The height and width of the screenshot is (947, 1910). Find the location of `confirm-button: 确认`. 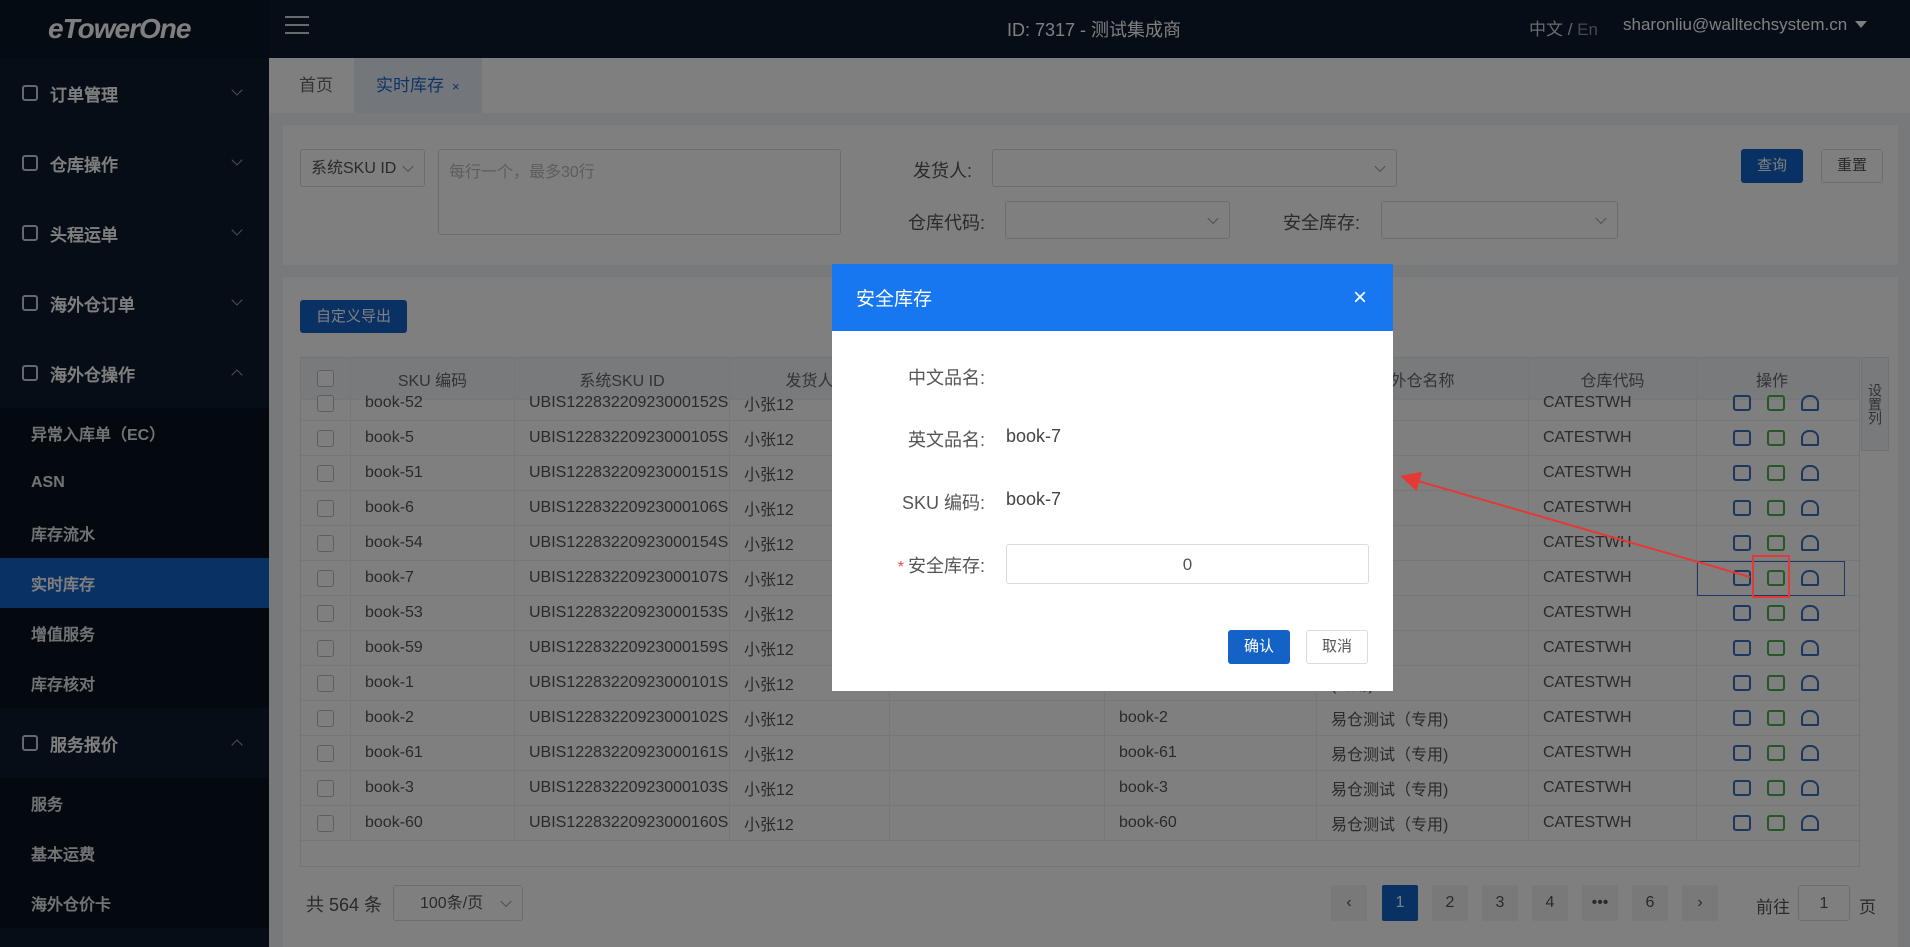

confirm-button: 确认 is located at coordinates (1259, 647).